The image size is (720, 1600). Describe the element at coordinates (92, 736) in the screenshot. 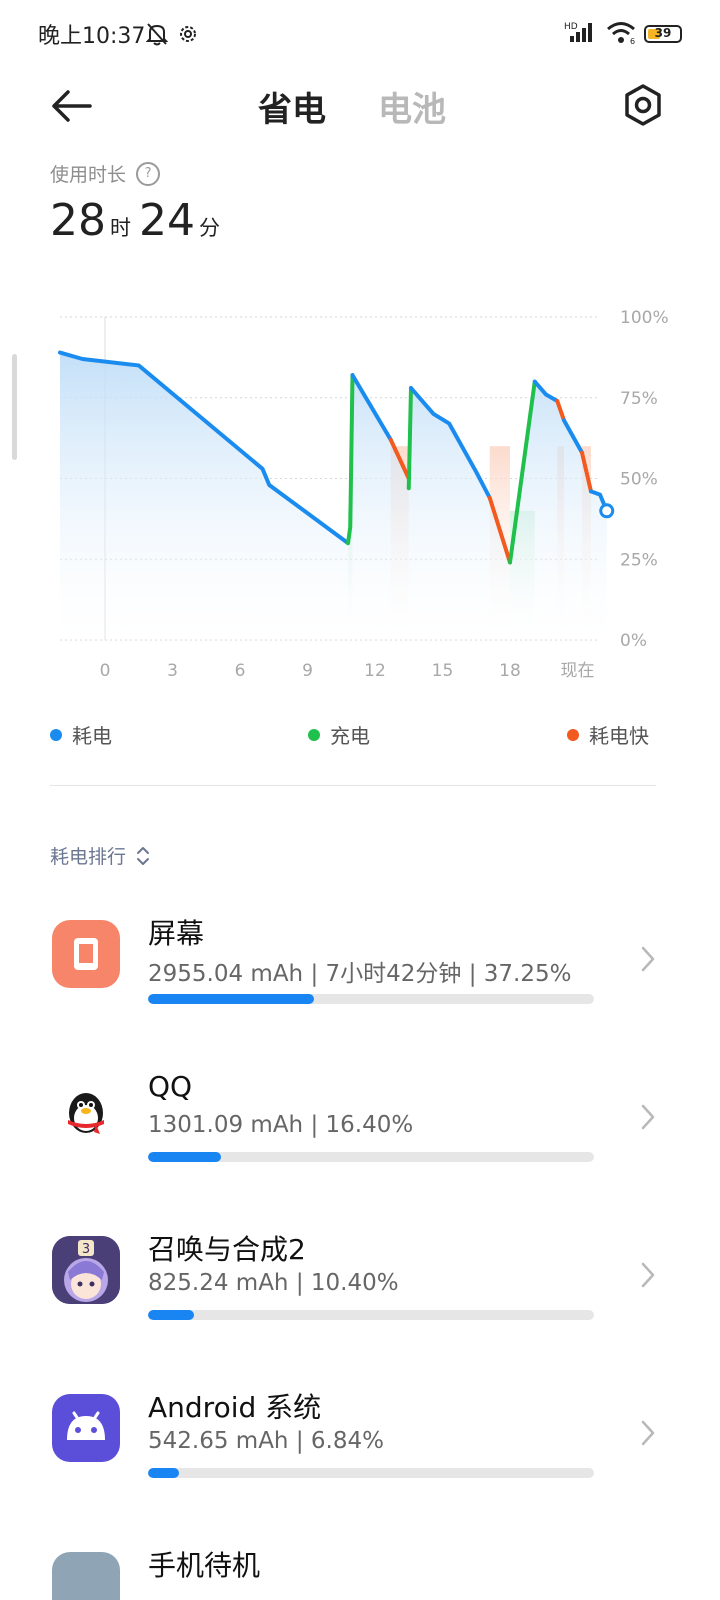

I see `legend-drain-label: 耗电` at that location.